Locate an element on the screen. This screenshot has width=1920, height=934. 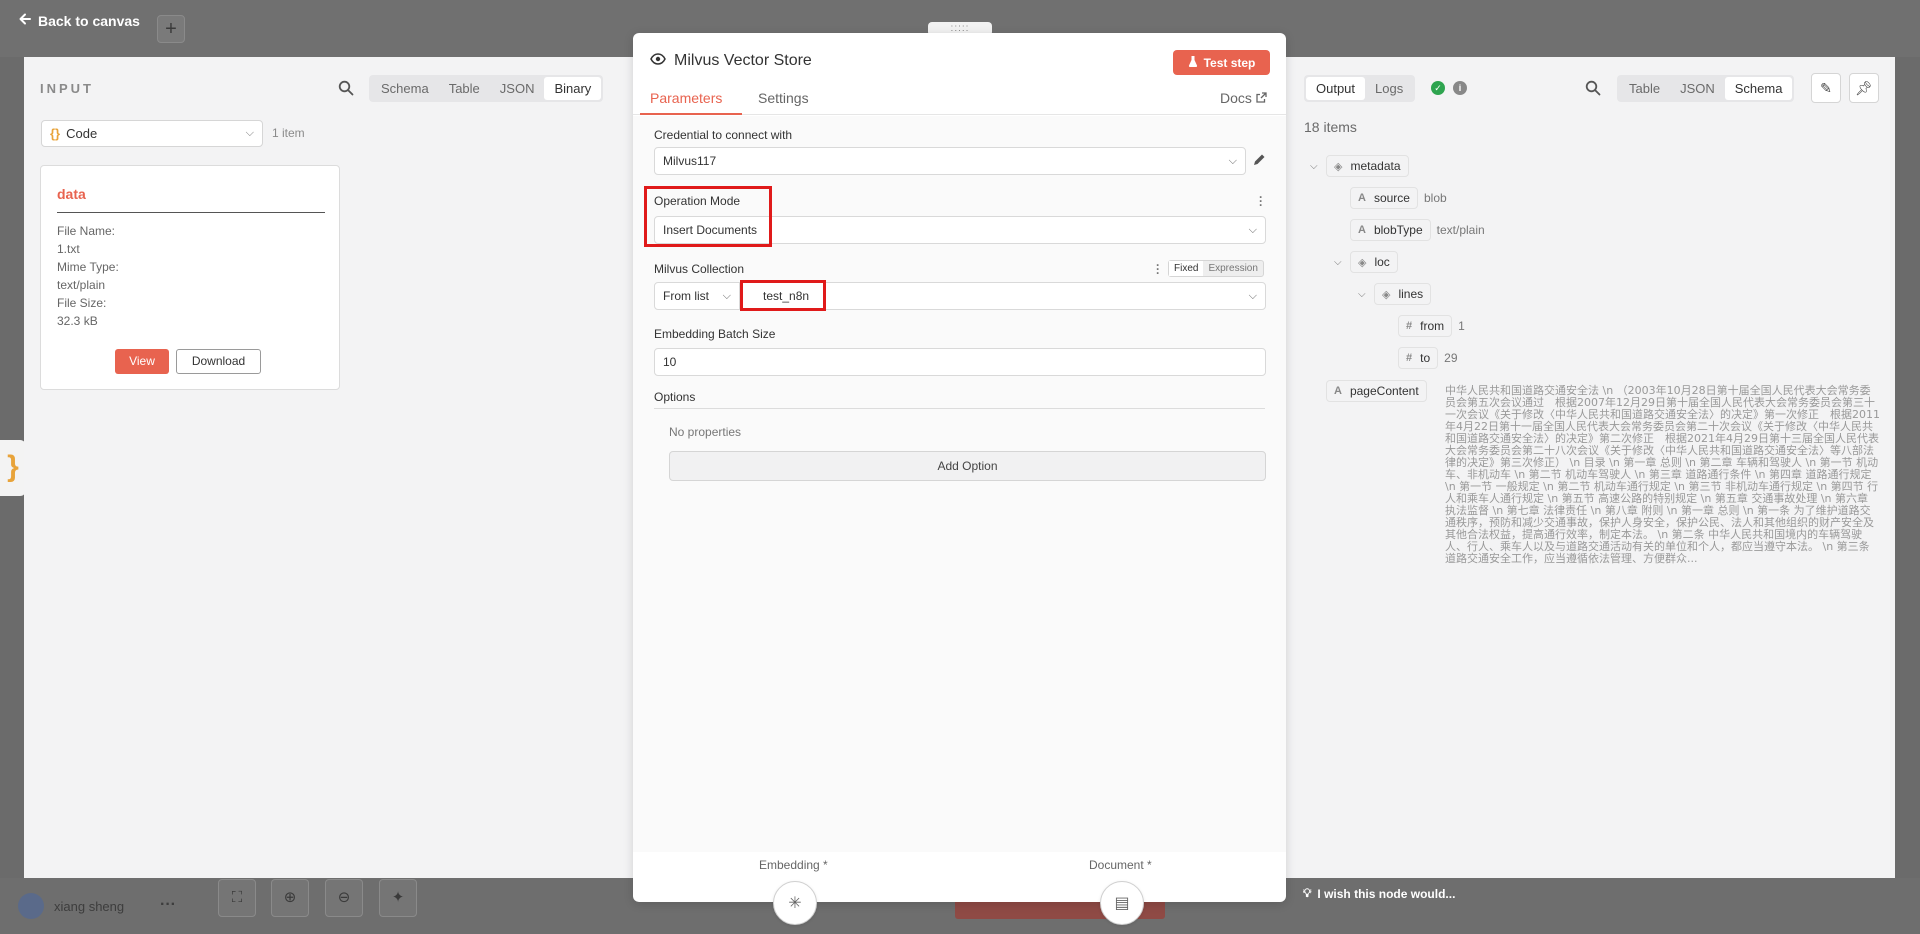
number-type-icon: # is located at coordinates (1409, 326).